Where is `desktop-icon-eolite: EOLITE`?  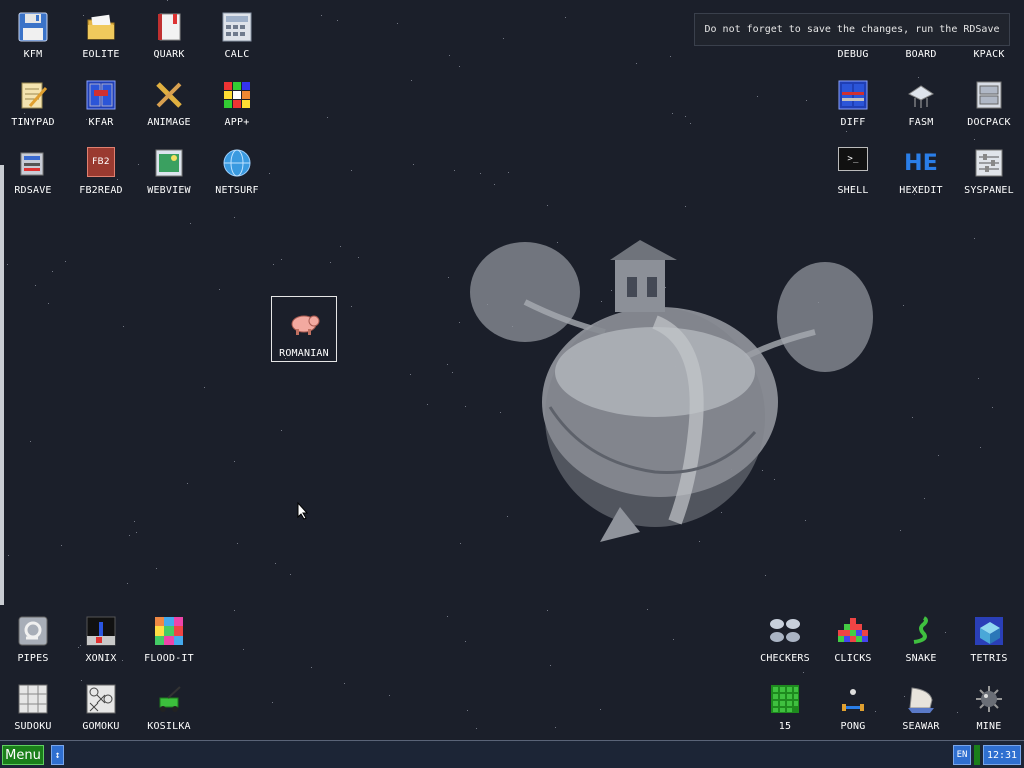
desktop-icon-eolite: EOLITE is located at coordinates (101, 35).